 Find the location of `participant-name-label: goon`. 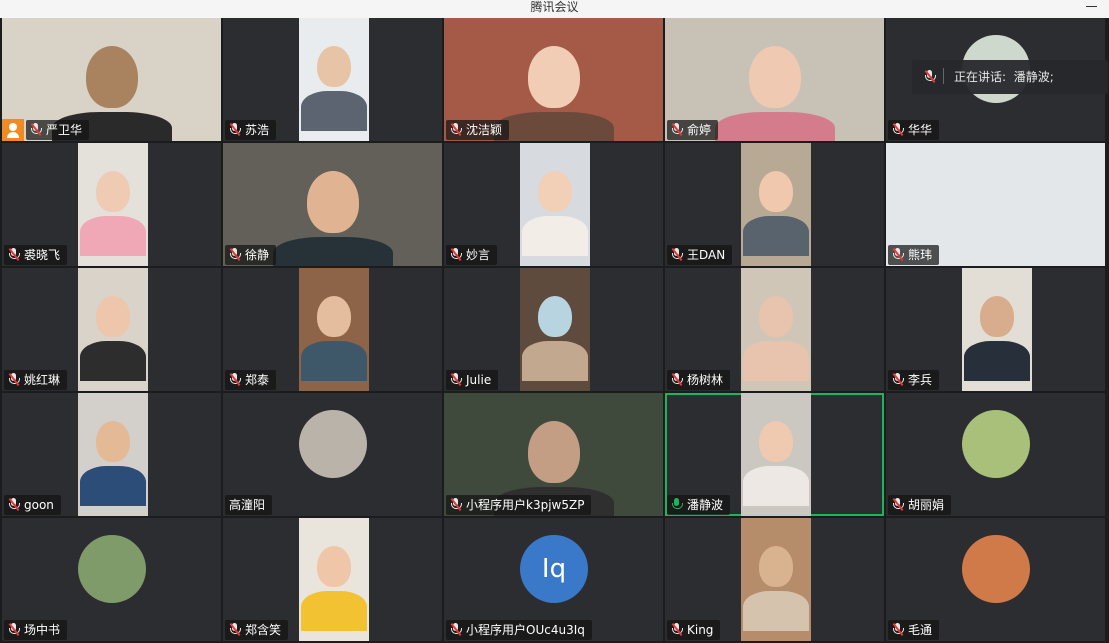

participant-name-label: goon is located at coordinates (32, 505).